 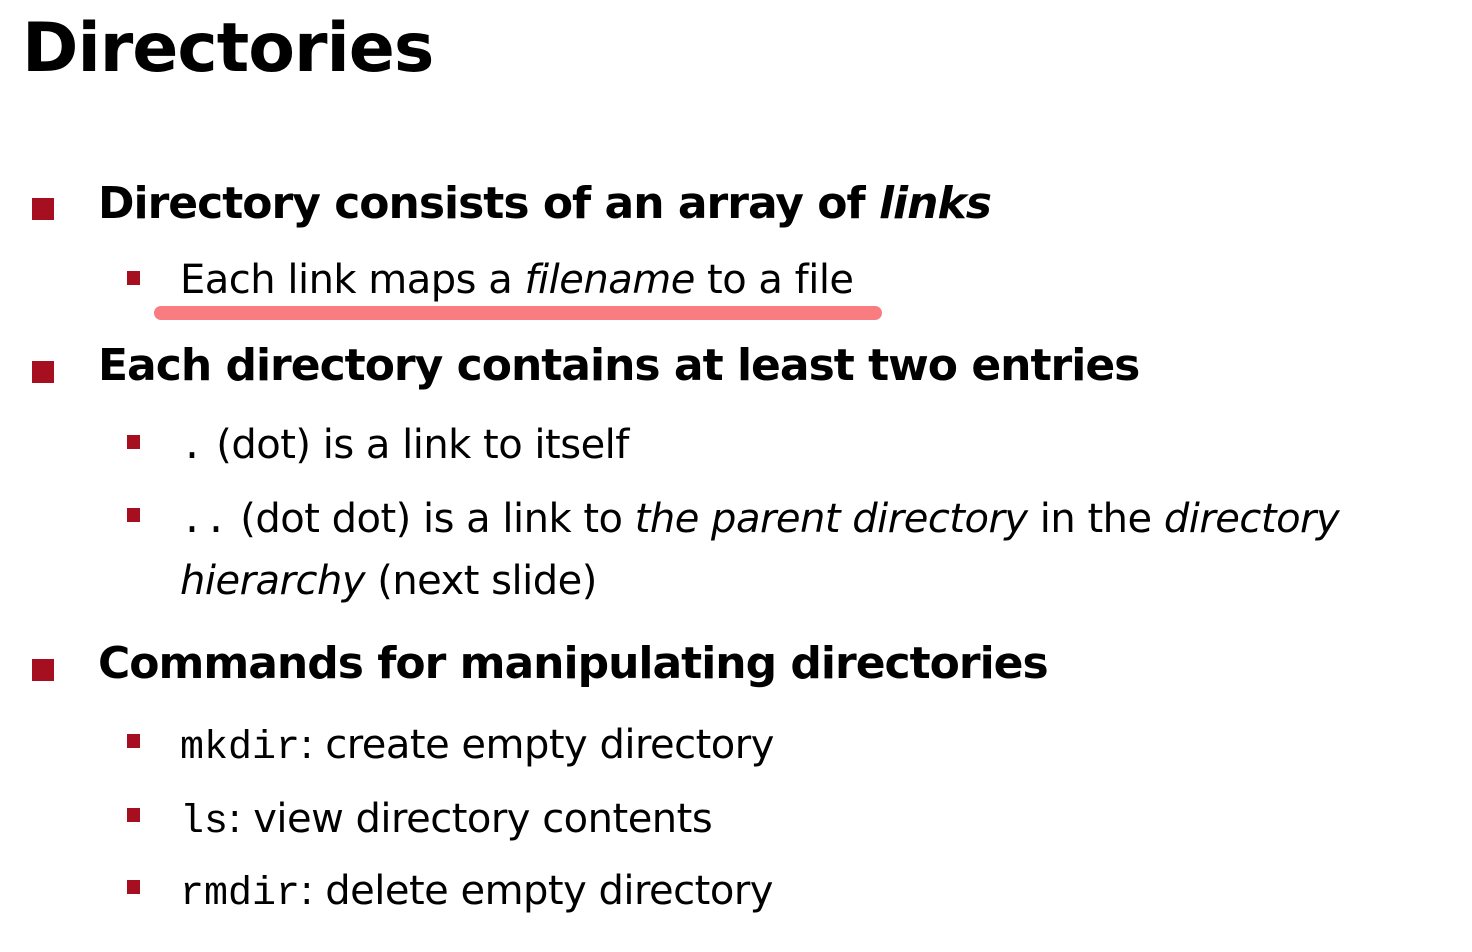 What do you see at coordinates (204, 522) in the screenshot?
I see `code-dotdot: ..` at bounding box center [204, 522].